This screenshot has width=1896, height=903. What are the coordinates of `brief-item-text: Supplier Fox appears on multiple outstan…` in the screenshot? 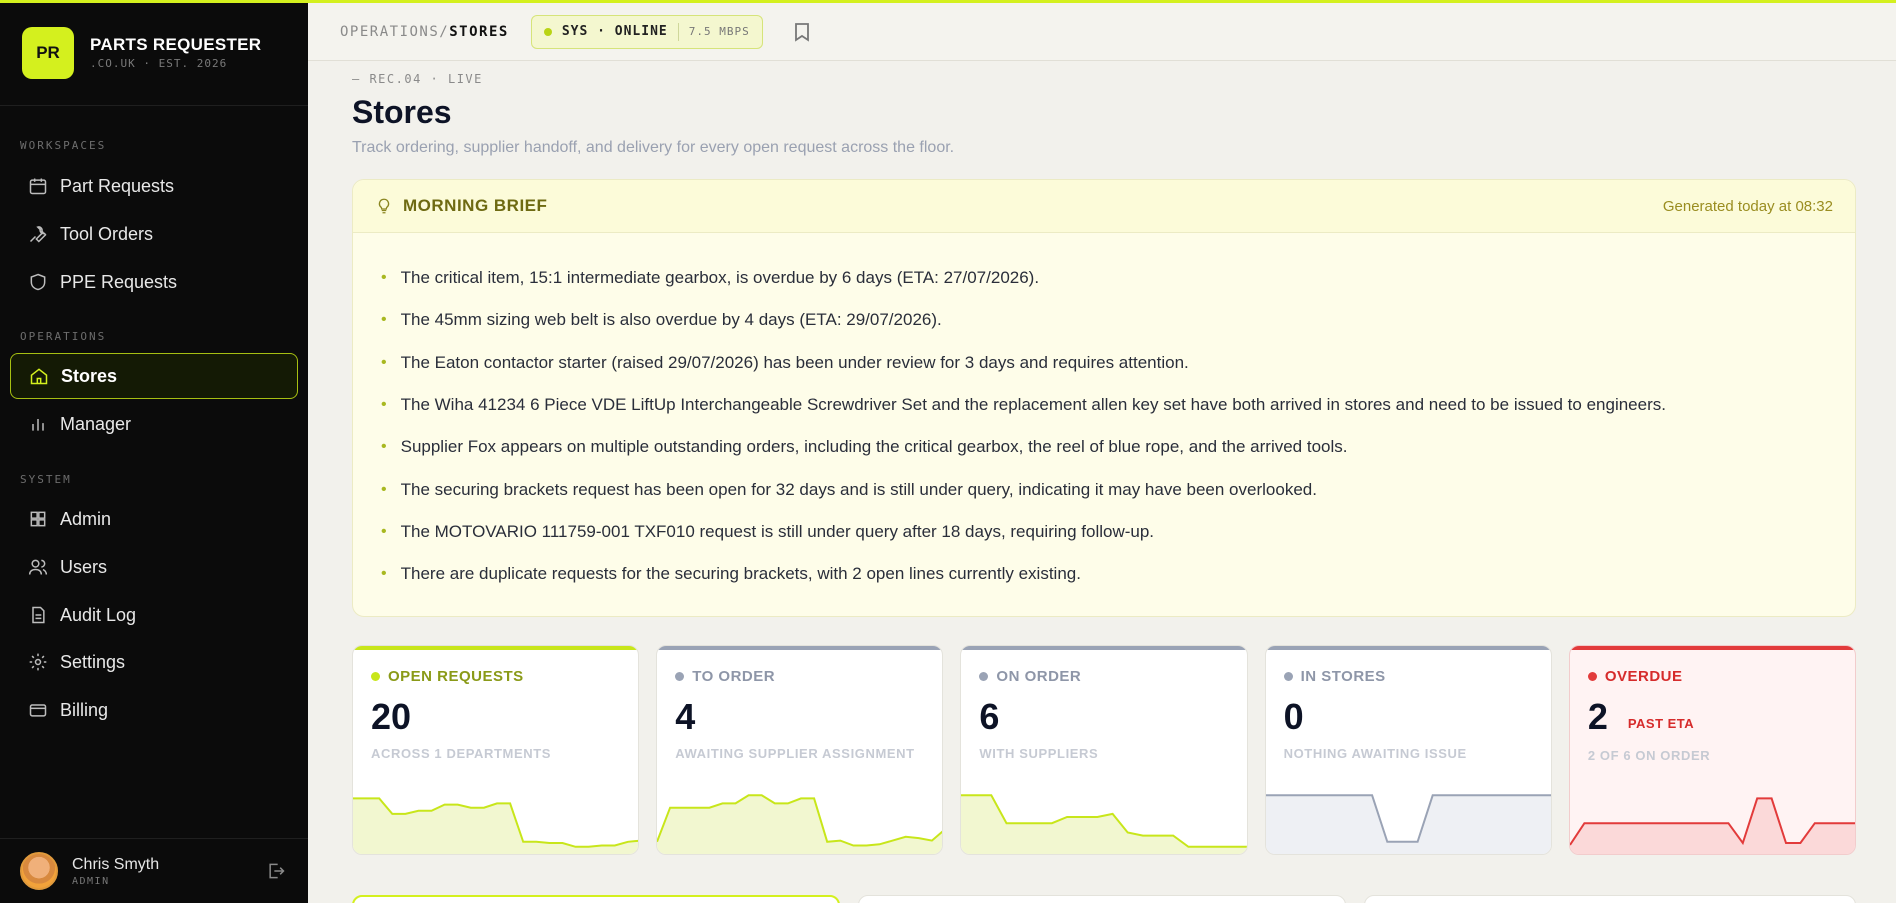 It's located at (874, 447).